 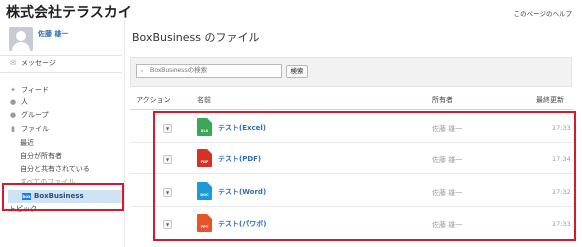 What do you see at coordinates (442, 100) in the screenshot?
I see `column-header-owner: 所有者` at bounding box center [442, 100].